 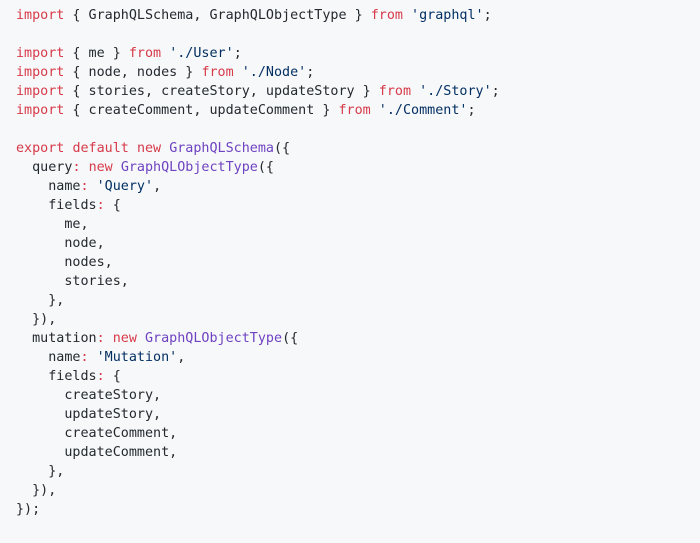 What do you see at coordinates (350, 452) in the screenshot?
I see `code-line: updateComment,` at bounding box center [350, 452].